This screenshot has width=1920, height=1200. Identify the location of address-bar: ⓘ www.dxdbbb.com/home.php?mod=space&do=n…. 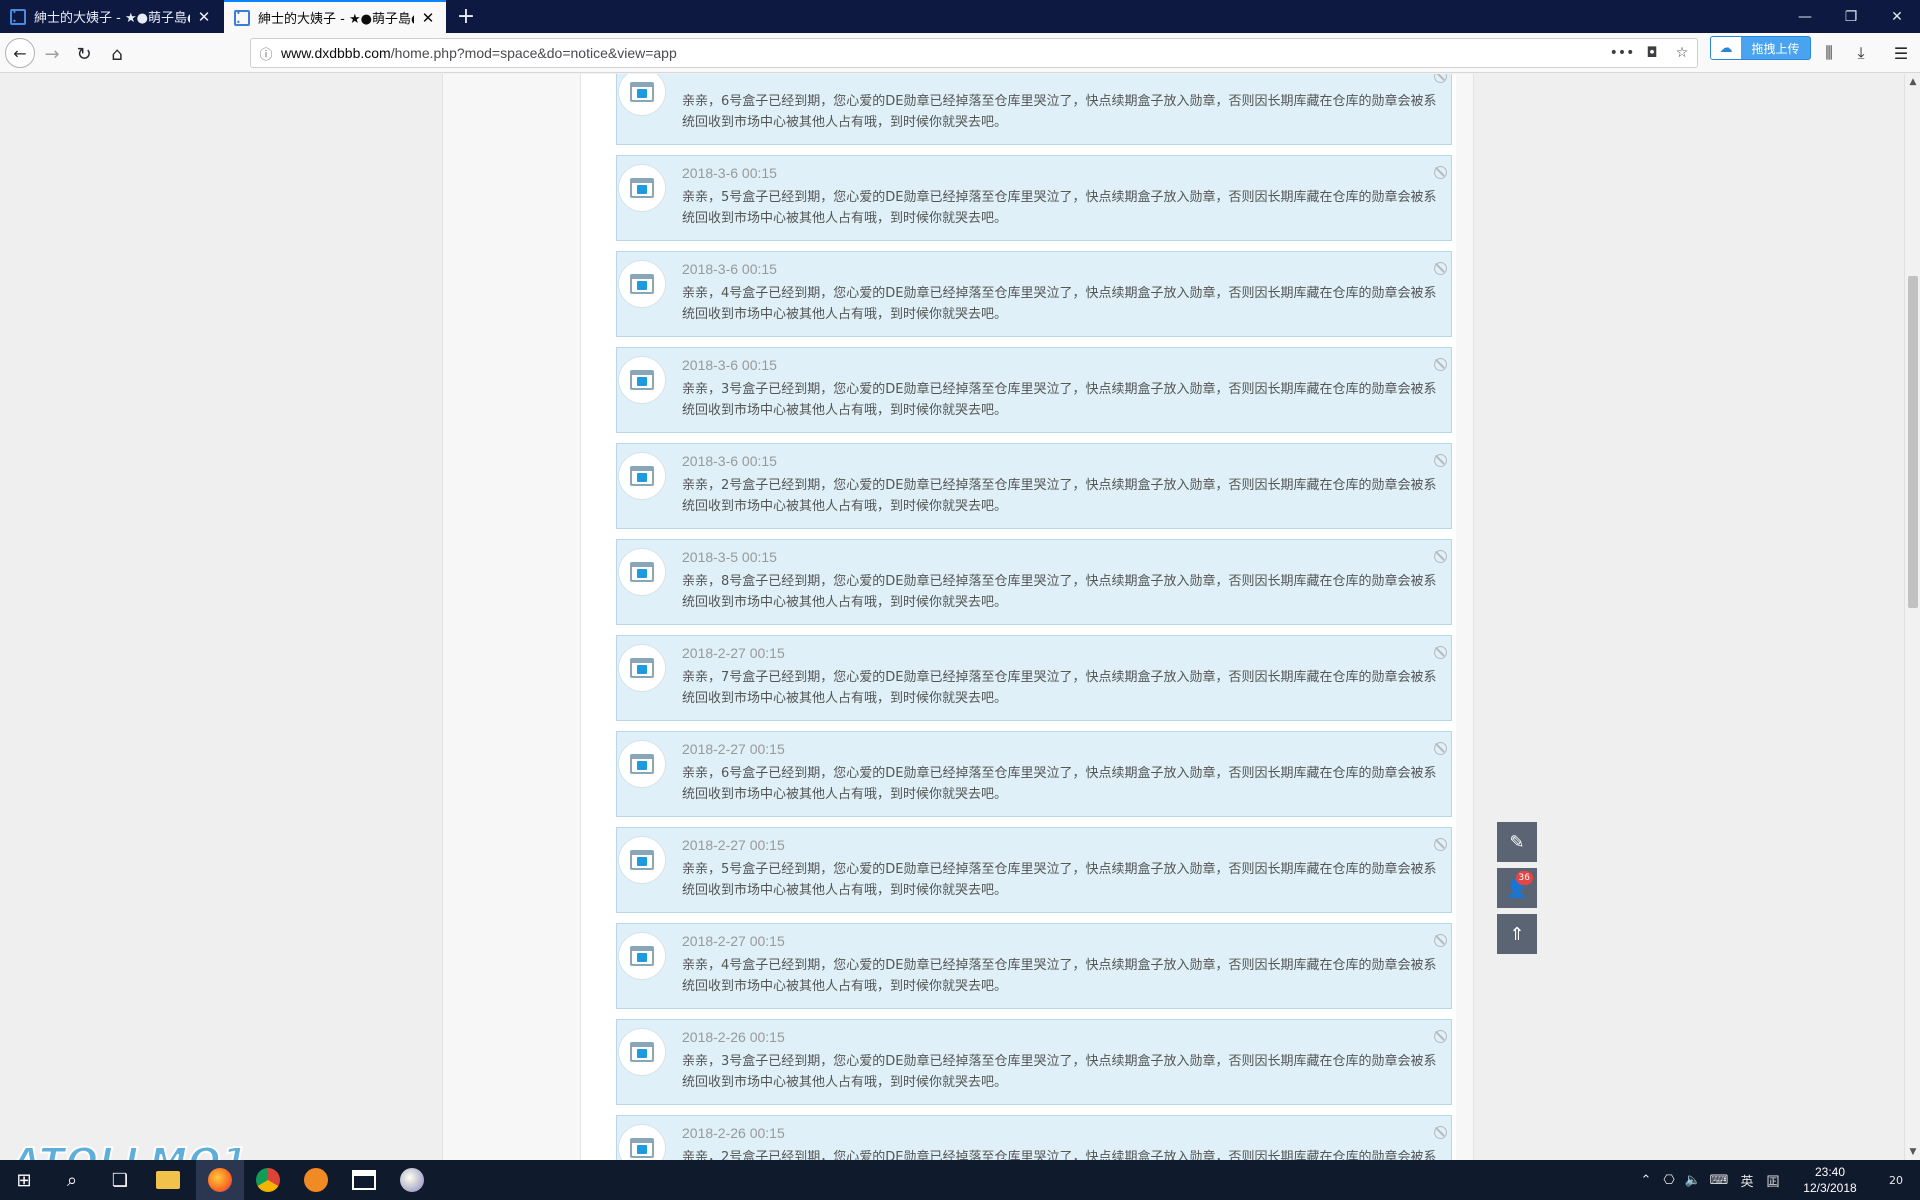
(974, 53).